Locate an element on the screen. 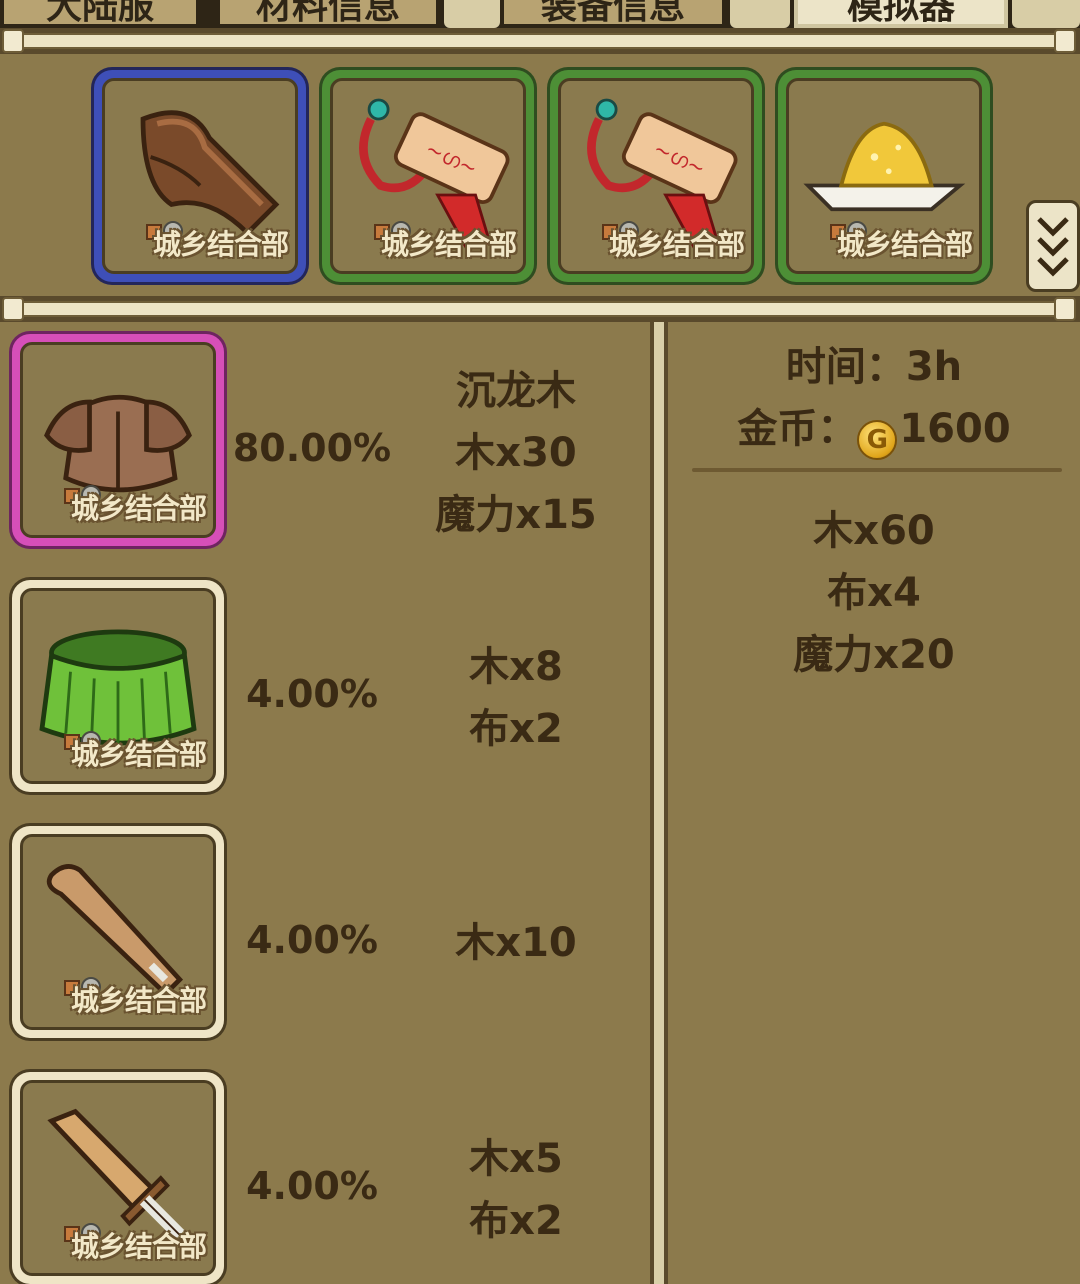 Image resolution: width=1080 pixels, height=1284 pixels. outcome-row: 城乡结合部 80.00% 沉龙木 木x30 魔力x15 is located at coordinates (325, 434).